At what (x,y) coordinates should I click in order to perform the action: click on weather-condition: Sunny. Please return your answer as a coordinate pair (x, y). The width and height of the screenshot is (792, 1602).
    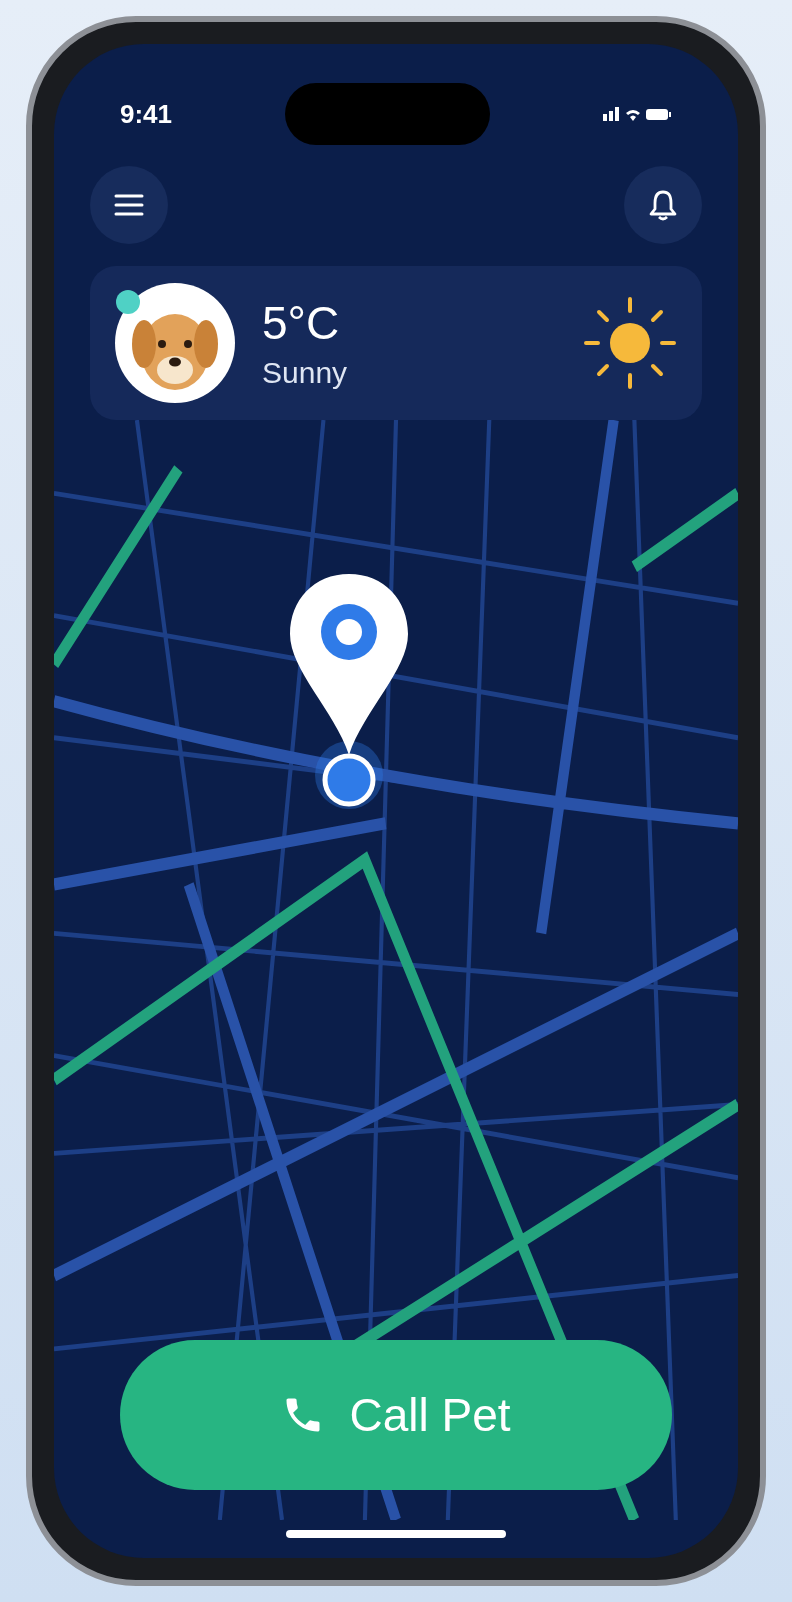
    Looking at the image, I should click on (305, 373).